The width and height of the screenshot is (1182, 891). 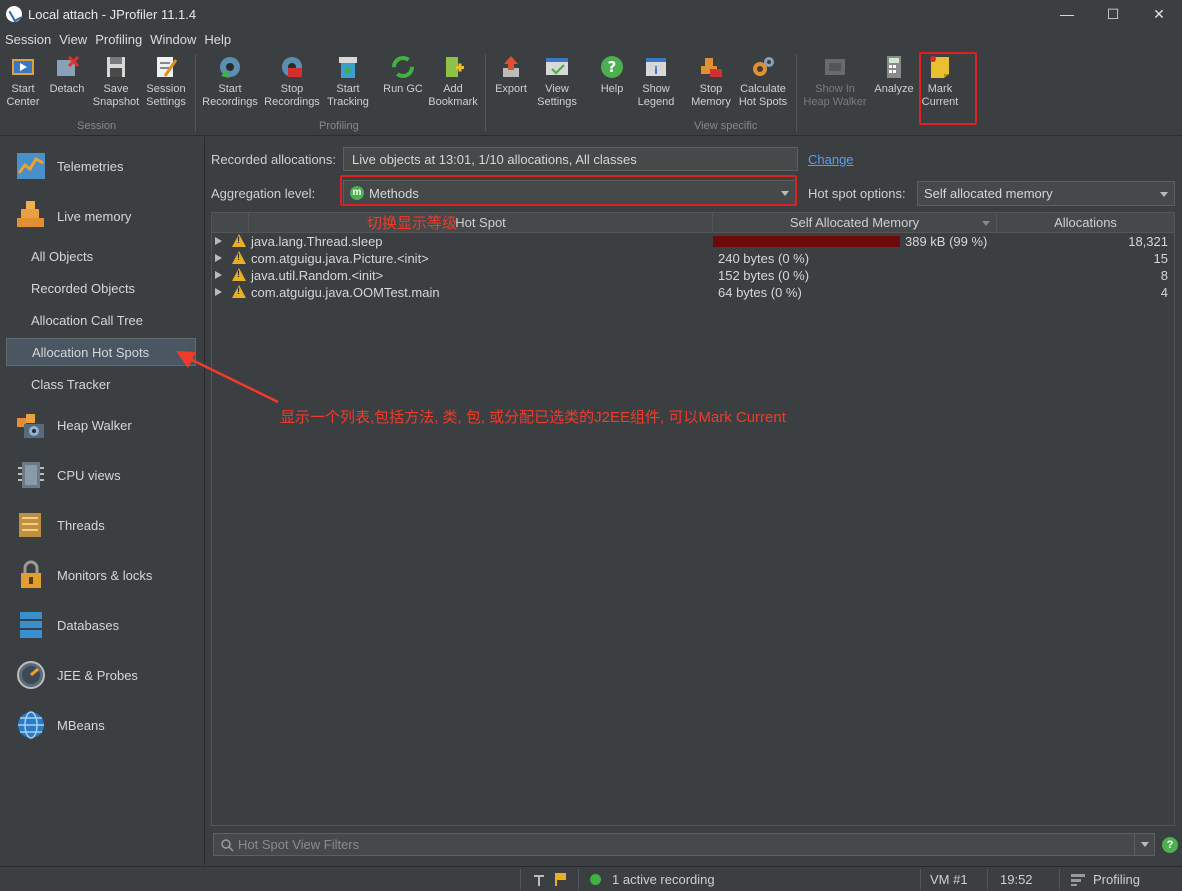 What do you see at coordinates (28, 39) in the screenshot?
I see `menu-session: Session` at bounding box center [28, 39].